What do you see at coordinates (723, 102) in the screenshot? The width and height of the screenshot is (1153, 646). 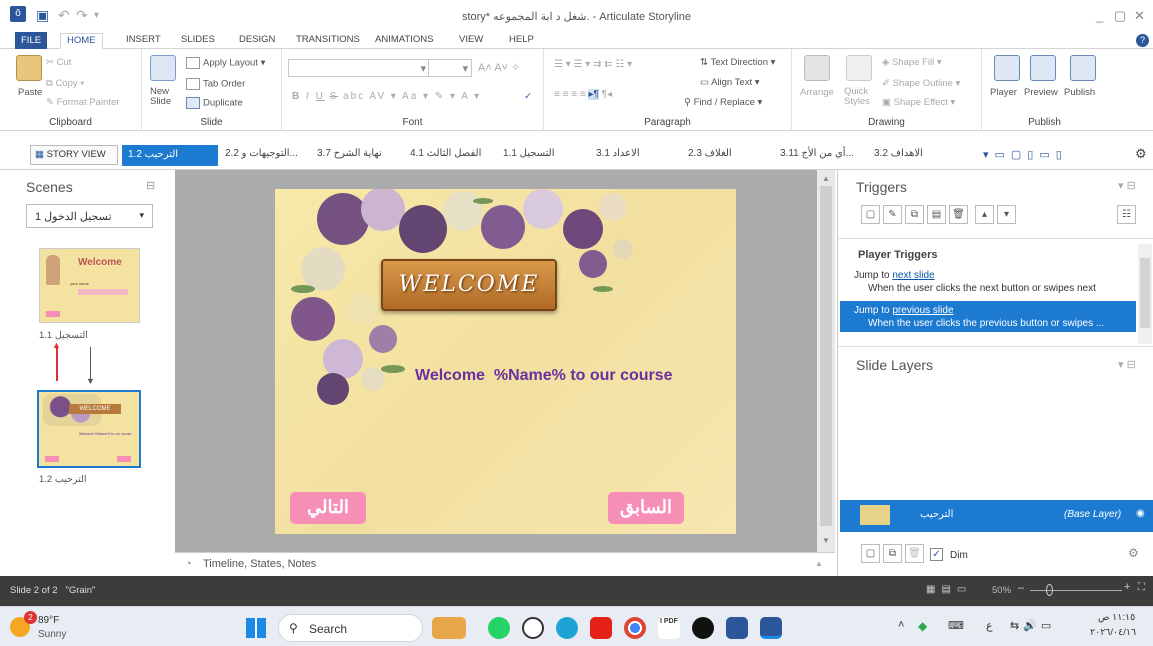 I see `find-replace-button: ⚲ Find / Replace ▾` at bounding box center [723, 102].